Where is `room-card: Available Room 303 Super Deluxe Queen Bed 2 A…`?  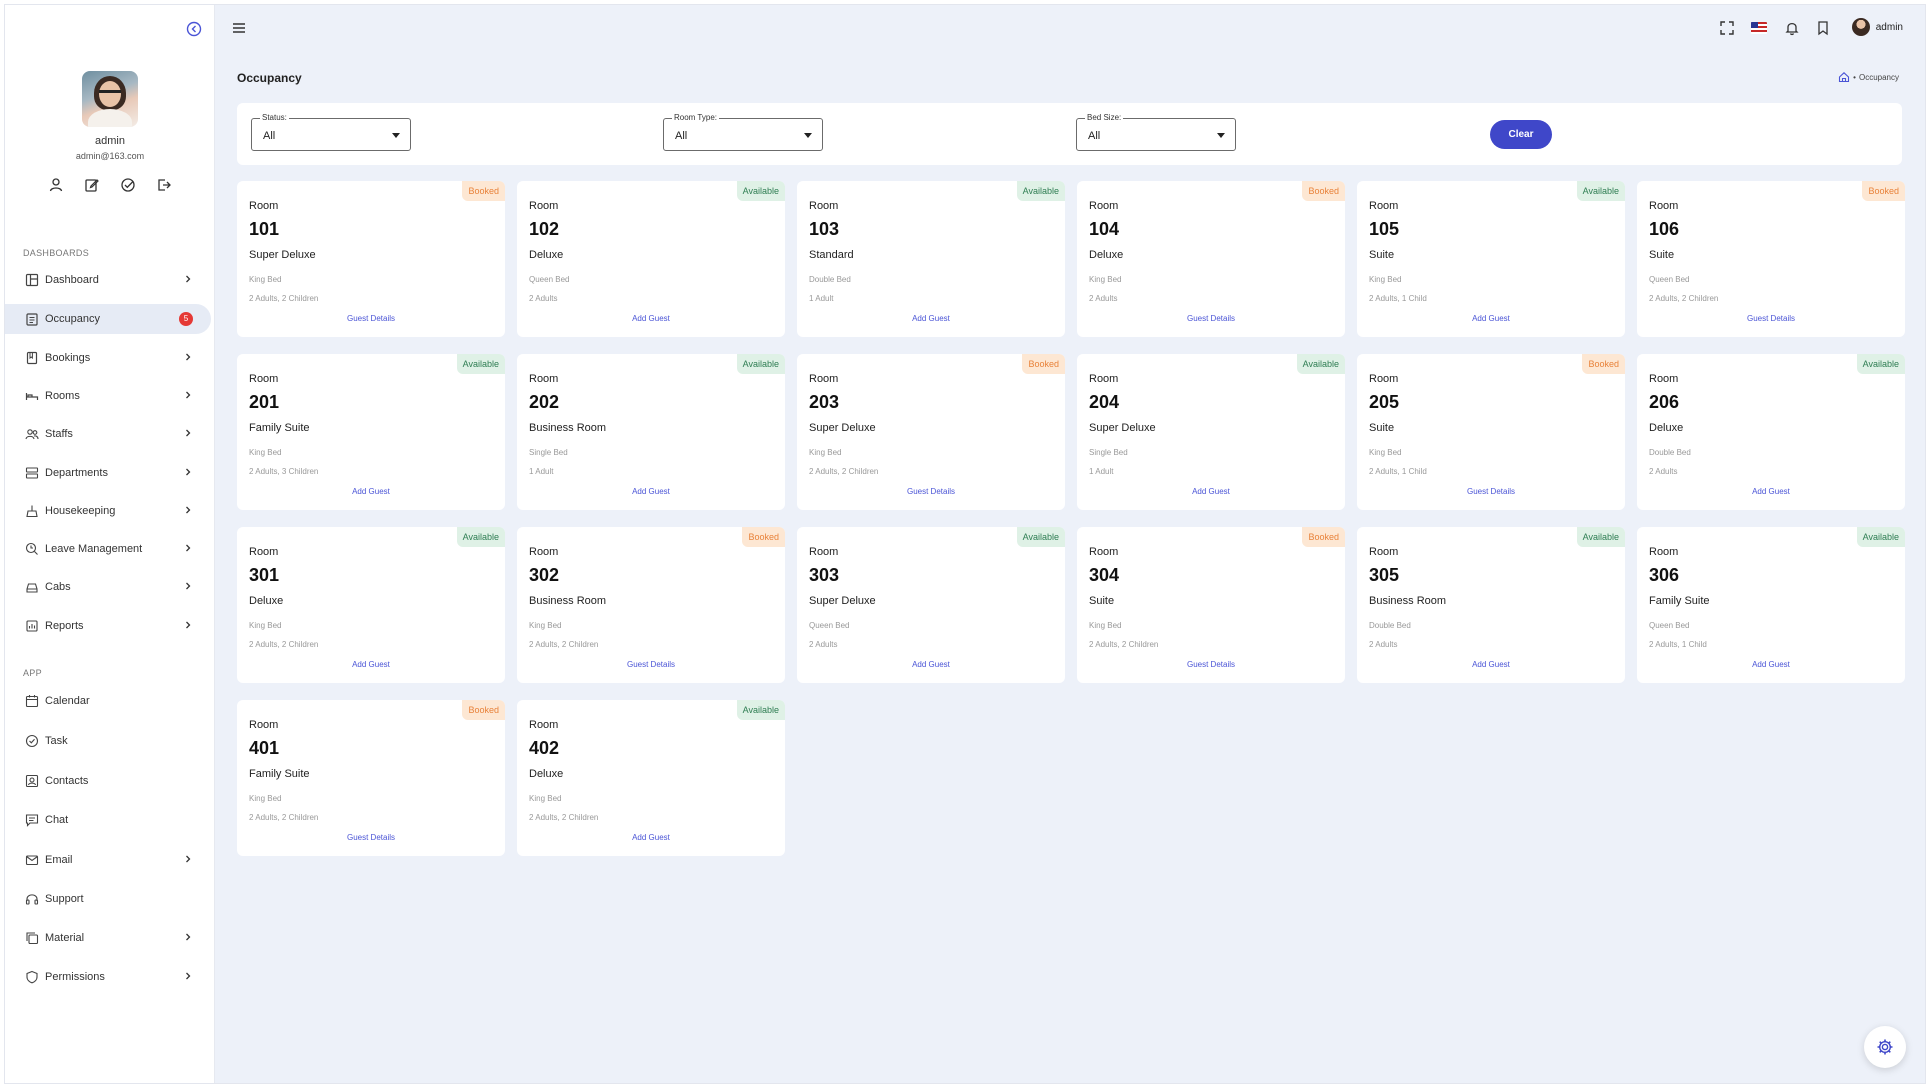
room-card: Available Room 303 Super Deluxe Queen Bed 2 A… is located at coordinates (931, 605).